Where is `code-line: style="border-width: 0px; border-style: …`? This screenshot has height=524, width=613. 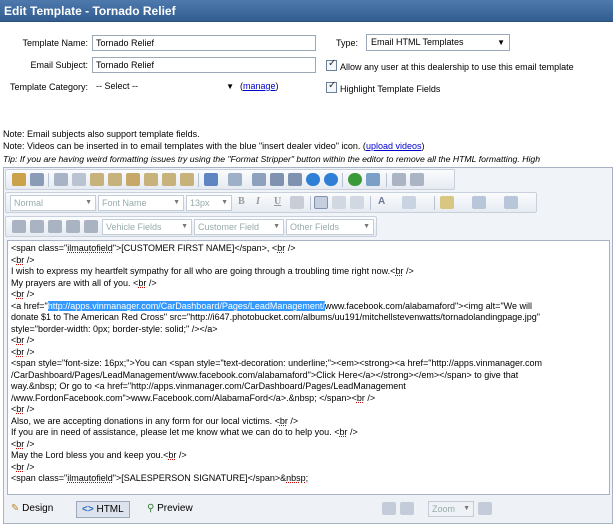
code-line: style="border-width: 0px; border-style: … is located at coordinates (308, 330).